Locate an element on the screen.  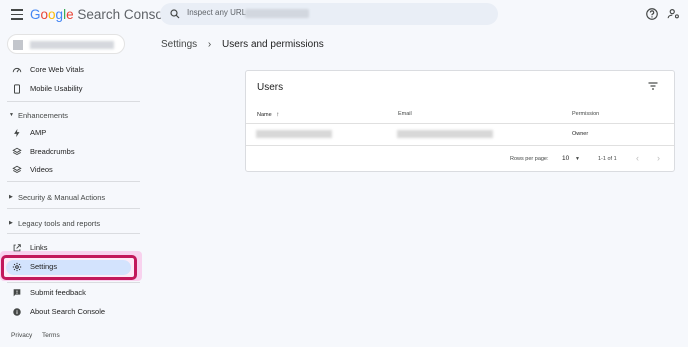
section-label: Security & Manual Actions is located at coordinates (62, 197).